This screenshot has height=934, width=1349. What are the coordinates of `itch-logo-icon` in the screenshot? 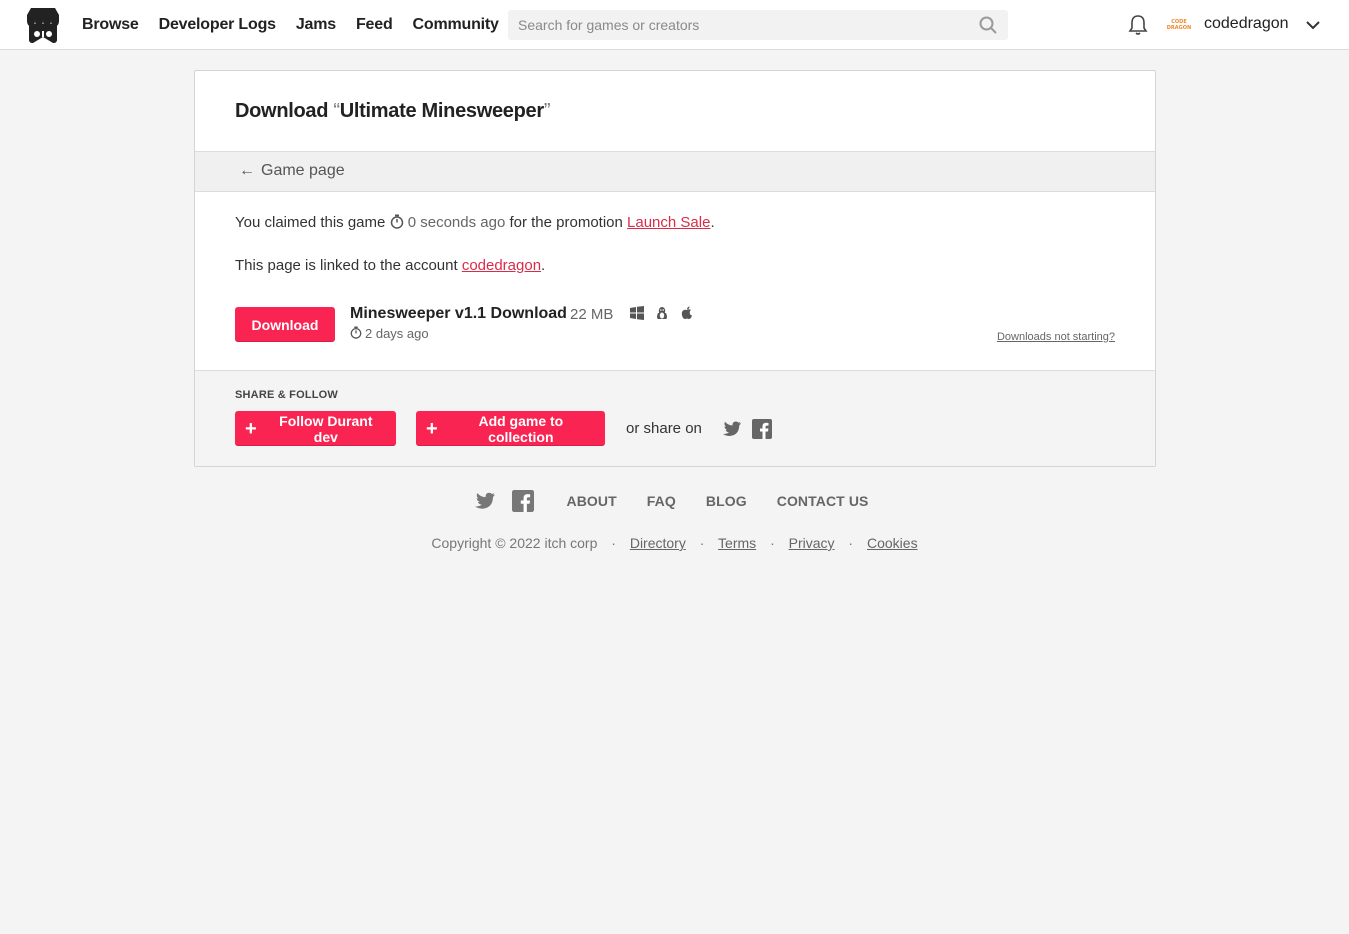 It's located at (43, 25).